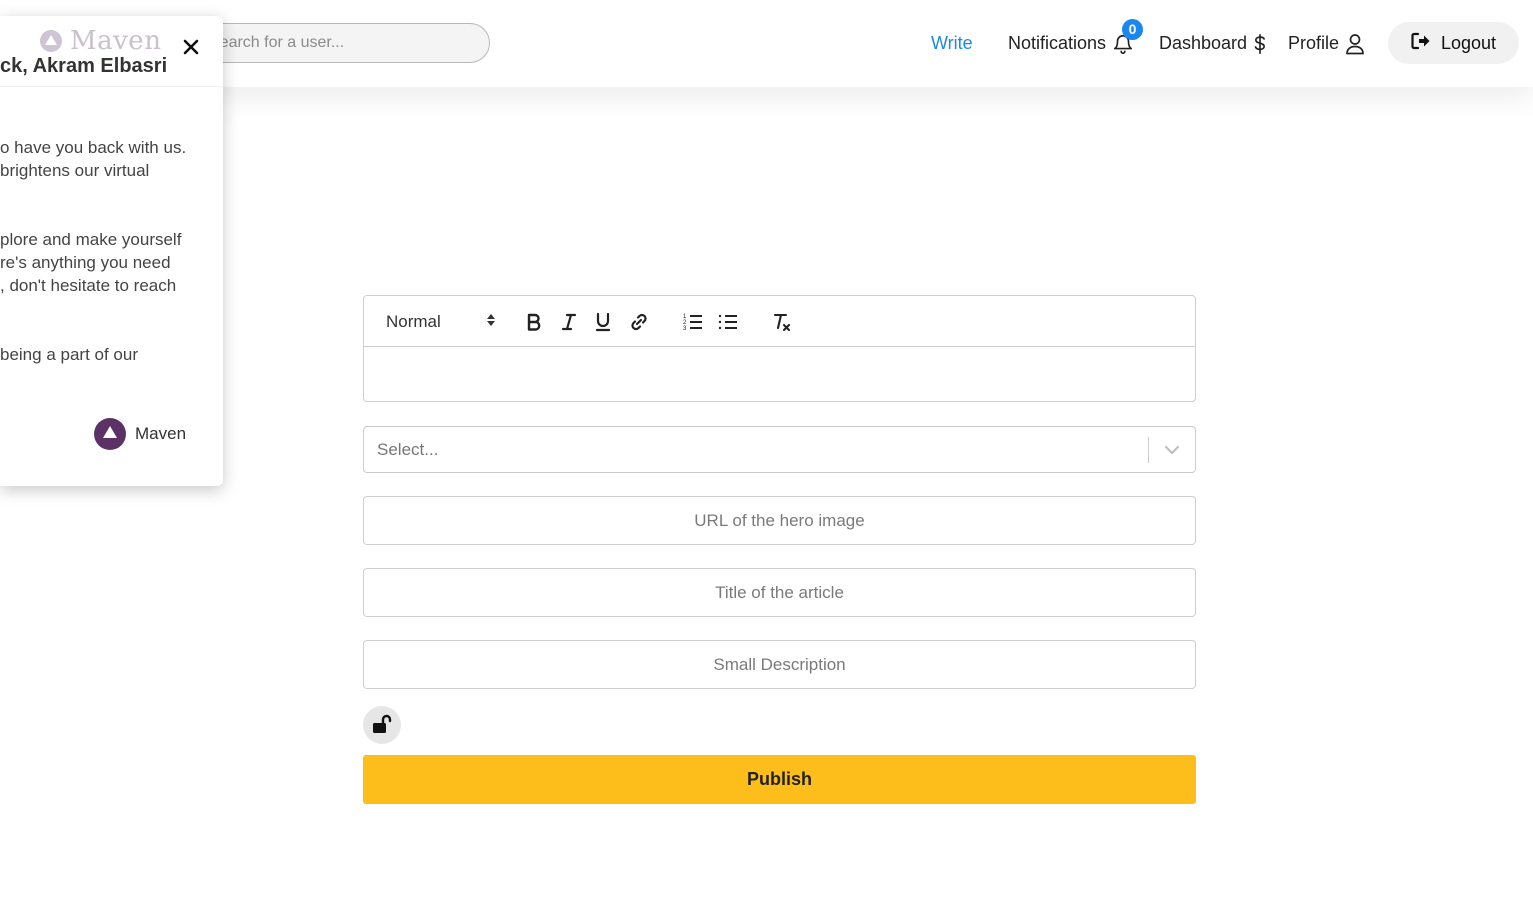 Image resolution: width=1533 pixels, height=898 pixels. I want to click on welcome-popup-title: ck, Akram Elbasri, so click(84, 66).